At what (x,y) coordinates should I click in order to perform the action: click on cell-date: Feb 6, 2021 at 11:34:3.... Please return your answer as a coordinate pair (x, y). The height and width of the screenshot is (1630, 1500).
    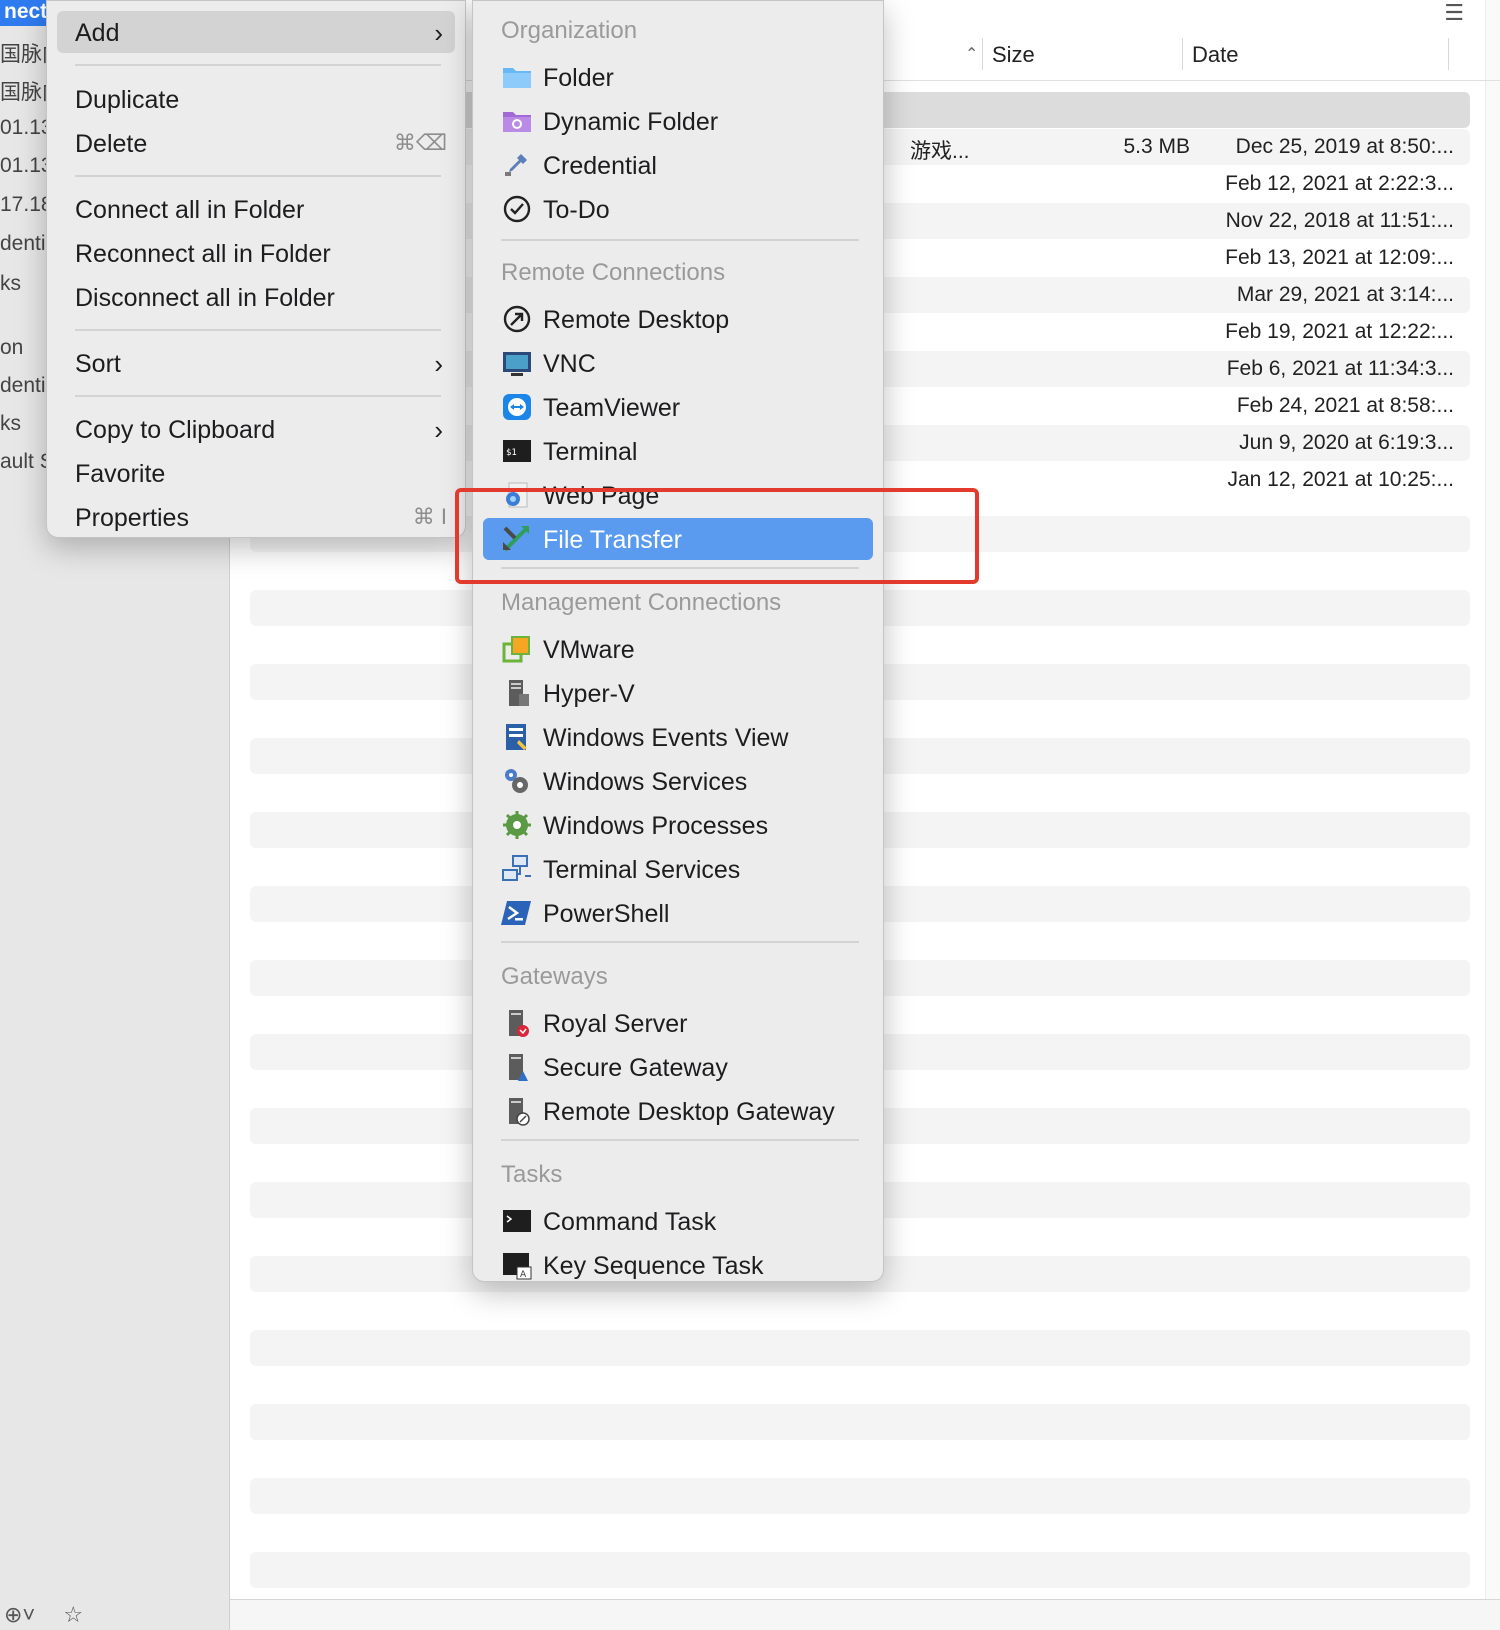
    Looking at the image, I should click on (1340, 368).